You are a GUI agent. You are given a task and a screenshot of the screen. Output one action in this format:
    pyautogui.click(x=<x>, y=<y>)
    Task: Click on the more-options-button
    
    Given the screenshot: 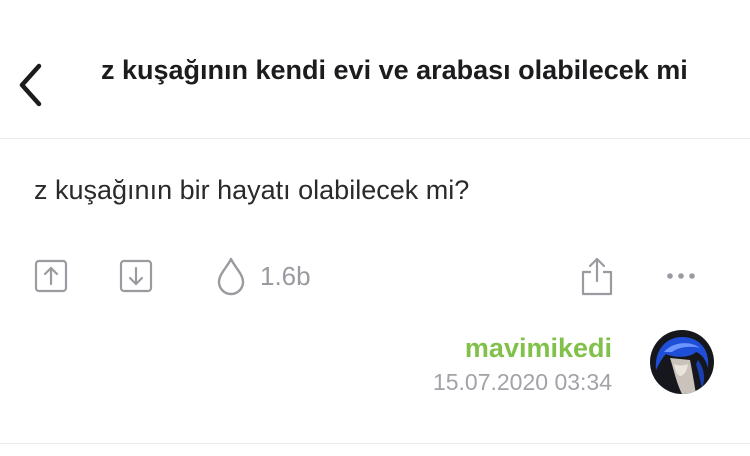 What is the action you would take?
    pyautogui.click(x=681, y=276)
    